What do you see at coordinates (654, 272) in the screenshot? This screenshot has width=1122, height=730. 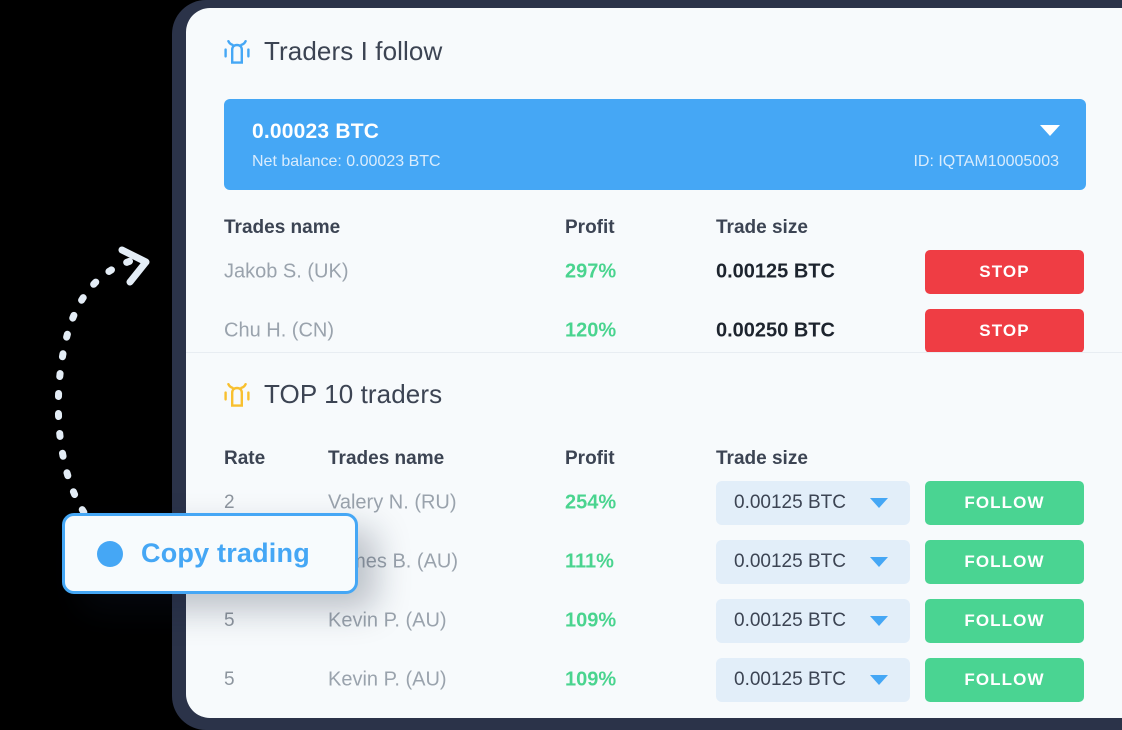 I see `table-row: Jakob S. (UK) 297% 0.00125 BTC STOP` at bounding box center [654, 272].